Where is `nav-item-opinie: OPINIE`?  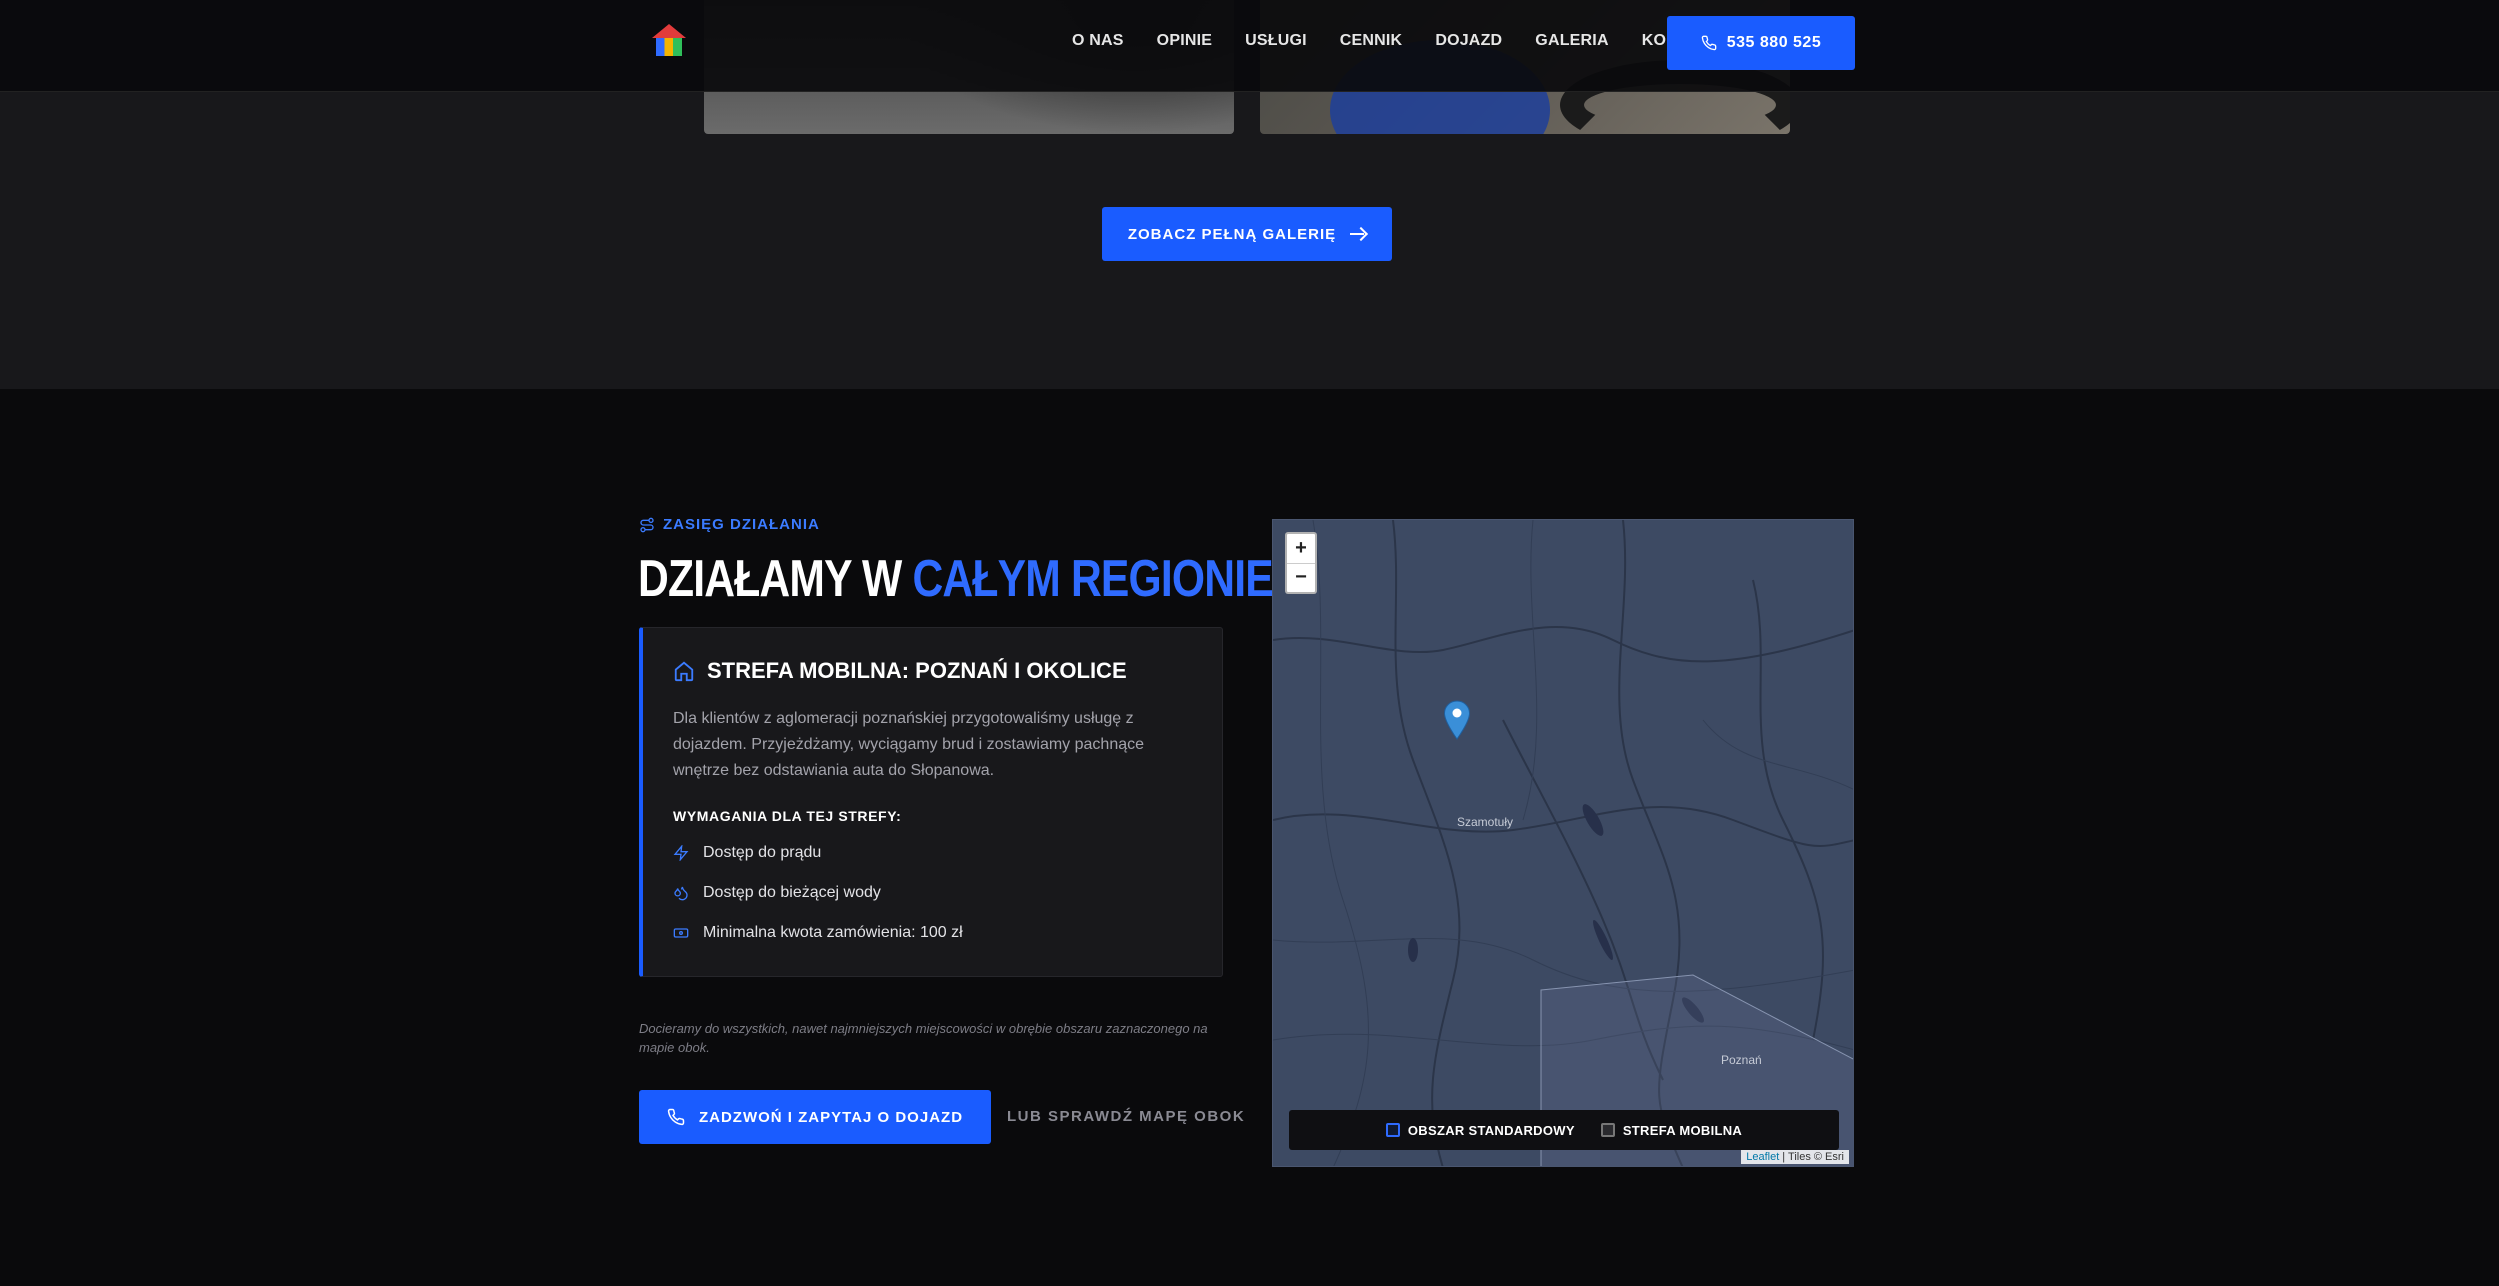
nav-item-opinie: OPINIE is located at coordinates (1184, 41).